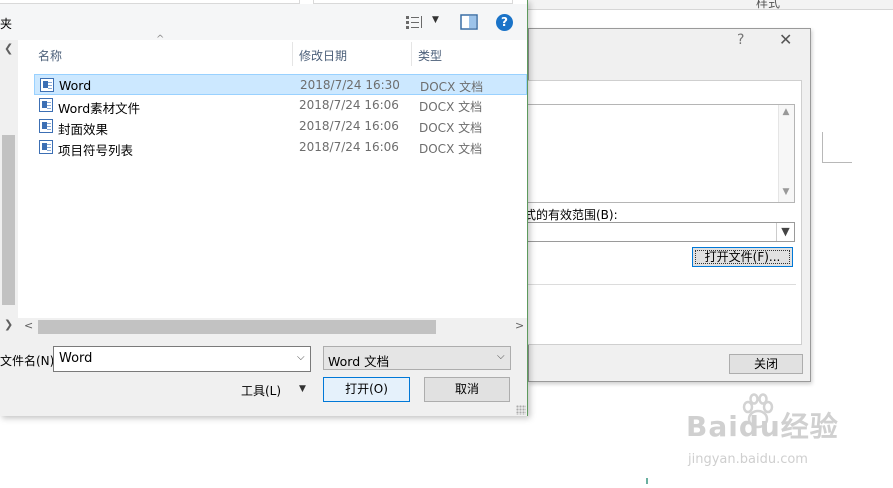  What do you see at coordinates (762, 426) in the screenshot?
I see `watermark-logo: Baidu经验` at bounding box center [762, 426].